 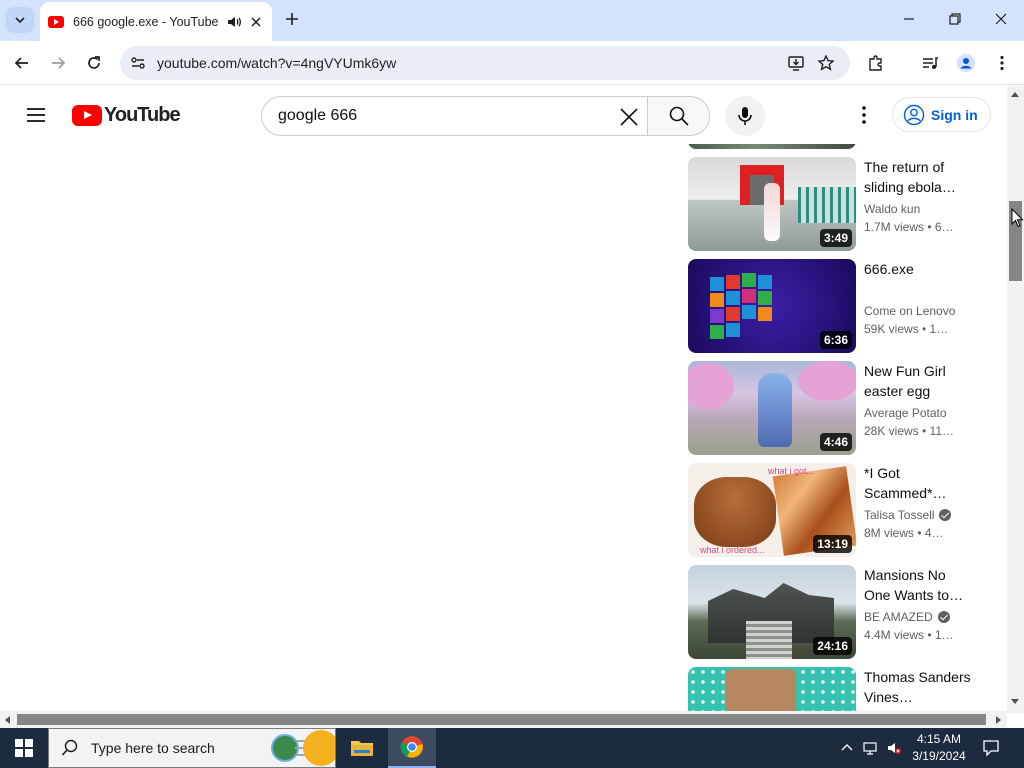 I want to click on scroll-right-arrow-icon, so click(x=998, y=720).